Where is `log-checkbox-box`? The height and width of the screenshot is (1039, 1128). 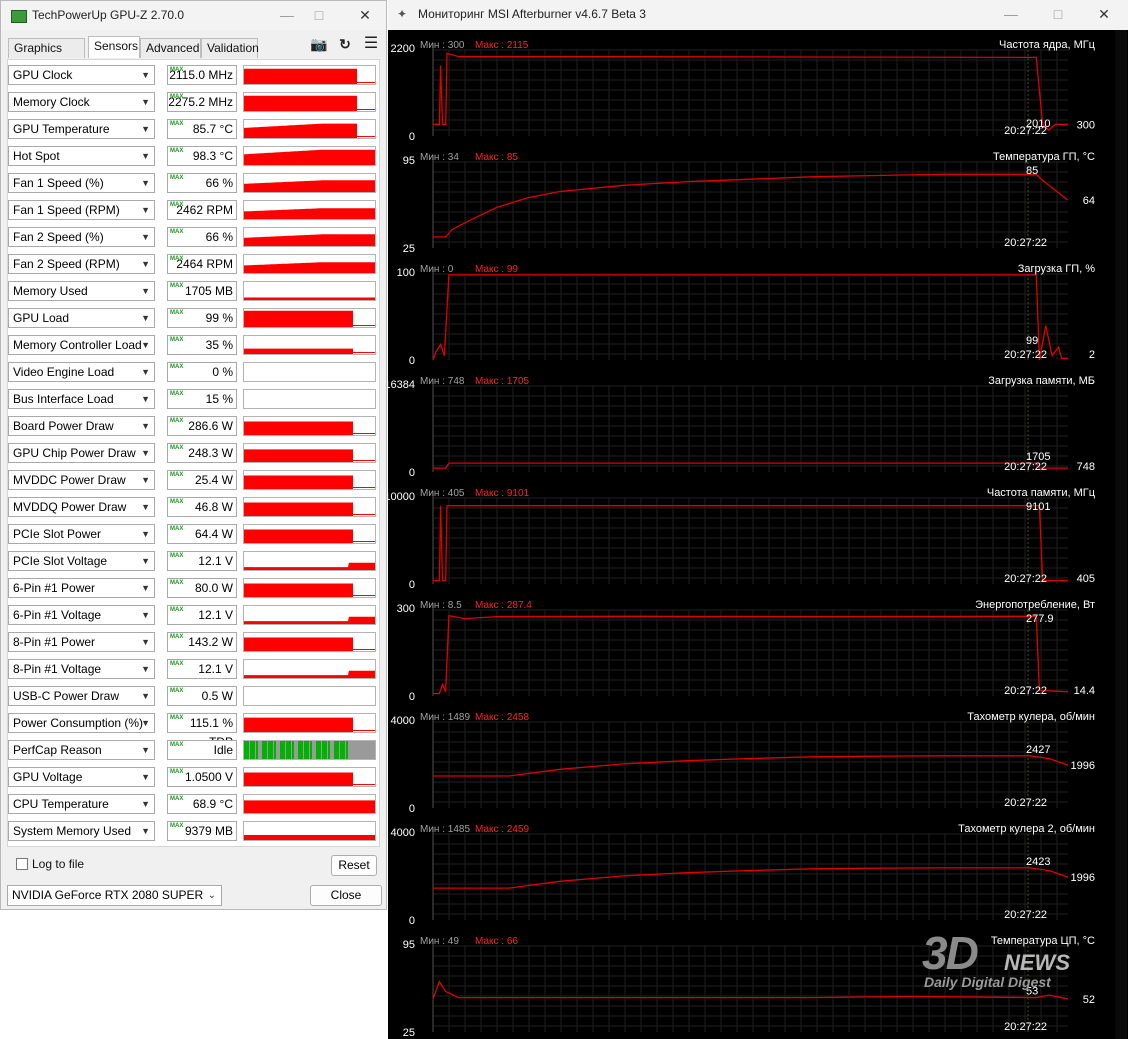 log-checkbox-box is located at coordinates (22, 864).